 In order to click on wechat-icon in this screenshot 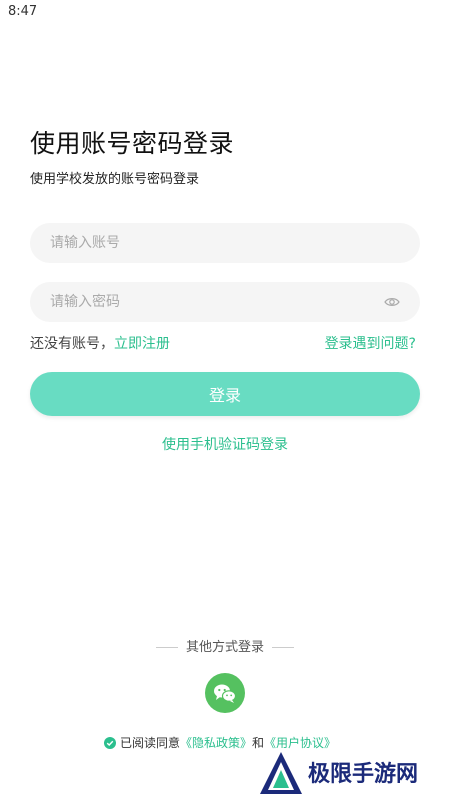, I will do `click(225, 693)`.